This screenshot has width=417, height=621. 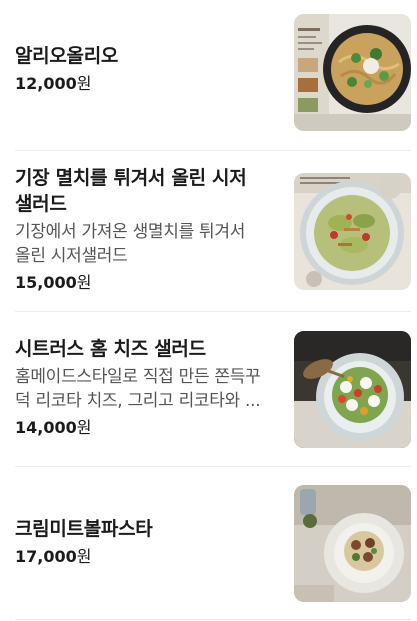 What do you see at coordinates (146, 542) in the screenshot?
I see `menu-item-text: 크림미트볼파스타 17,000원` at bounding box center [146, 542].